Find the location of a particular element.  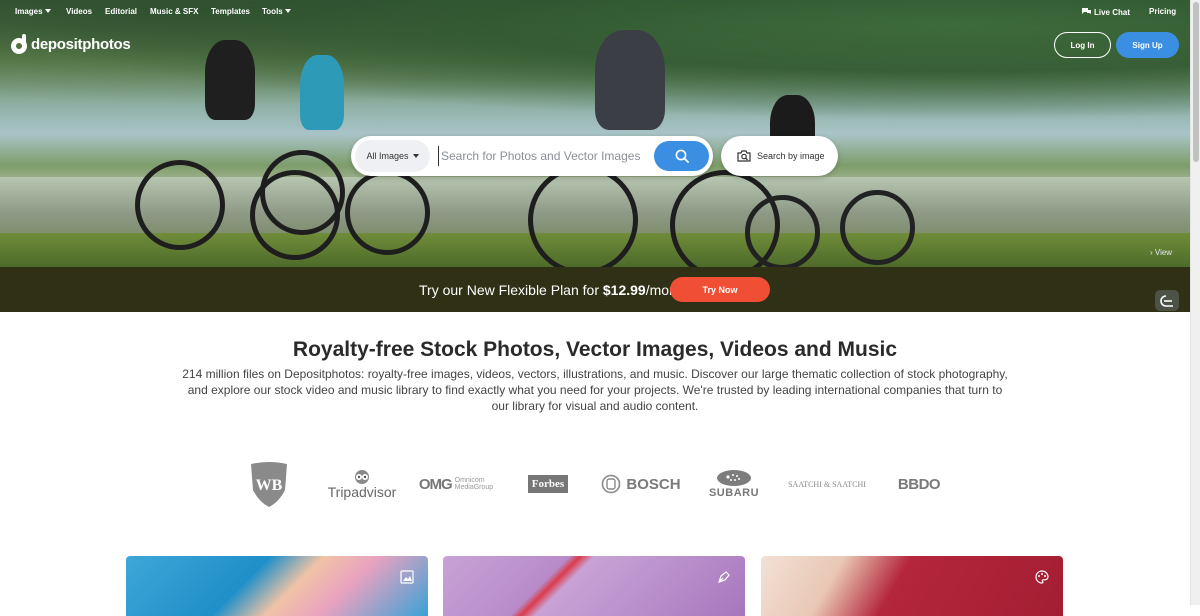

feedback-widget-button is located at coordinates (1167, 300).